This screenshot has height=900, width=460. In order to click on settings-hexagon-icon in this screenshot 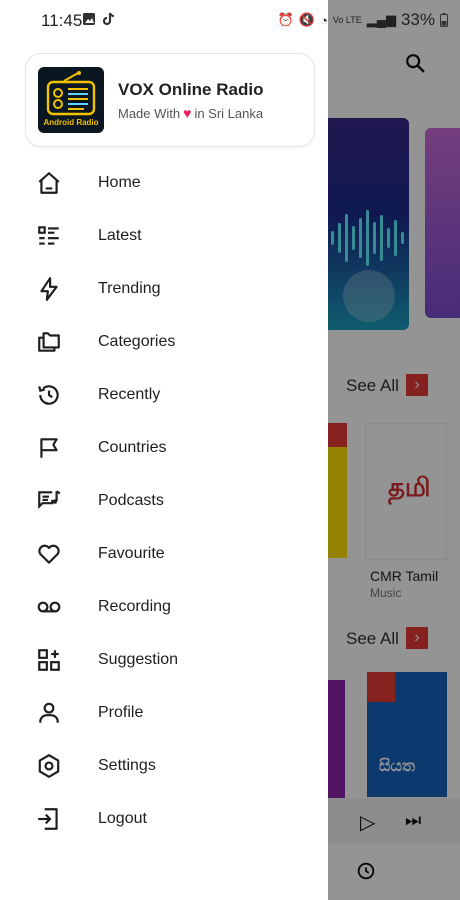, I will do `click(49, 766)`.